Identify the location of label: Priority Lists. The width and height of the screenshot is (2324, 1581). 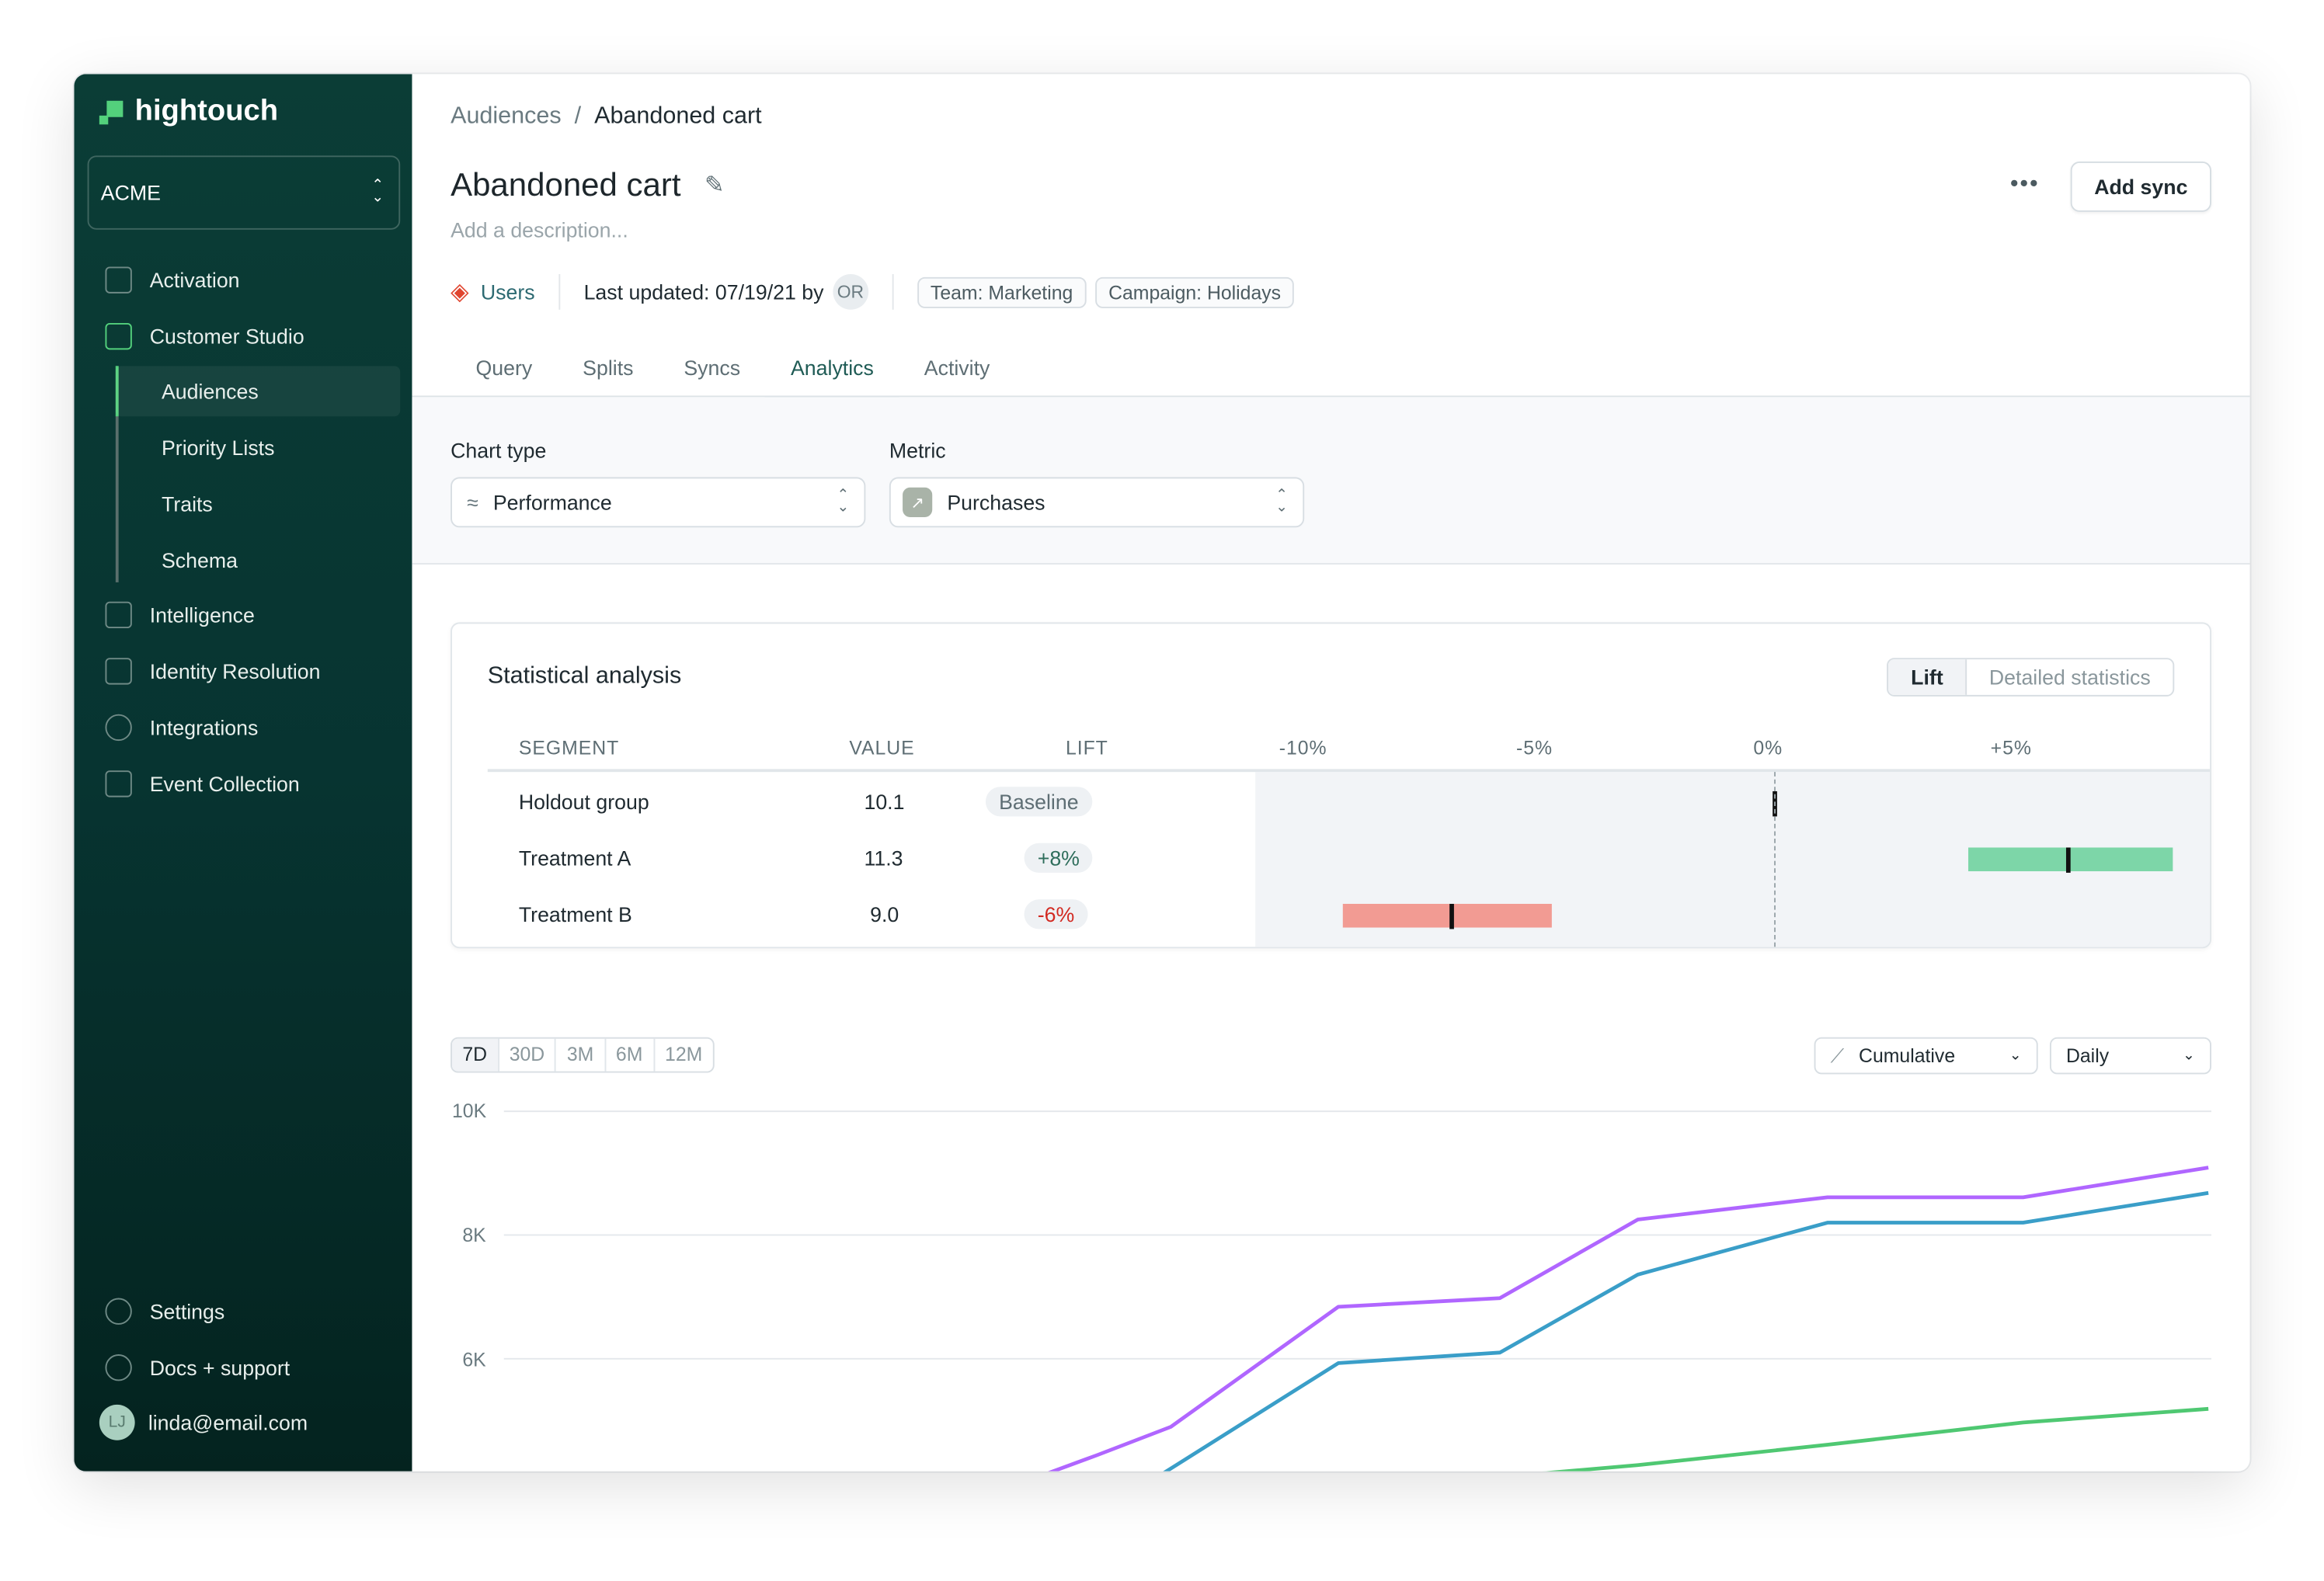
(218, 447).